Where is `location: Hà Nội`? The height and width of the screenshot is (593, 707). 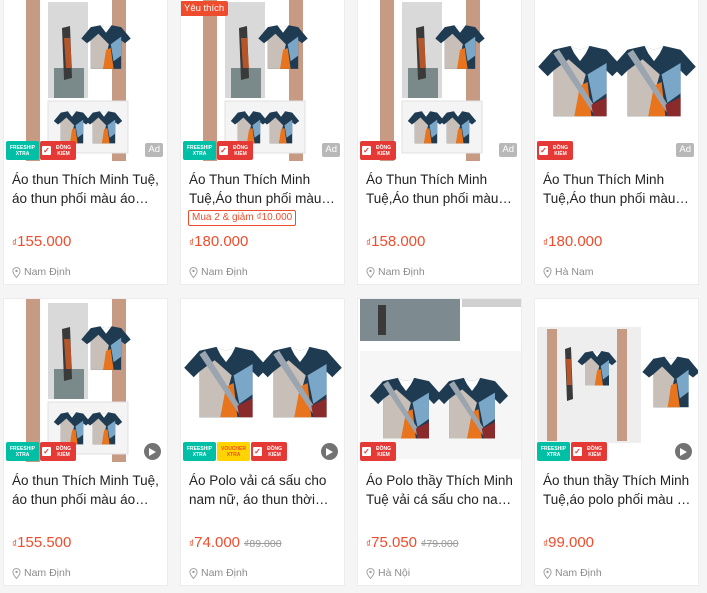
location: Hà Nội is located at coordinates (388, 573).